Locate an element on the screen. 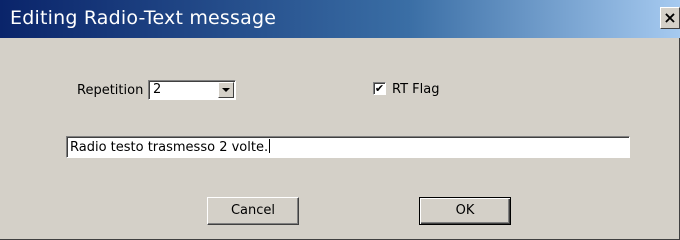 The height and width of the screenshot is (240, 680). close-icon: × is located at coordinates (670, 17).